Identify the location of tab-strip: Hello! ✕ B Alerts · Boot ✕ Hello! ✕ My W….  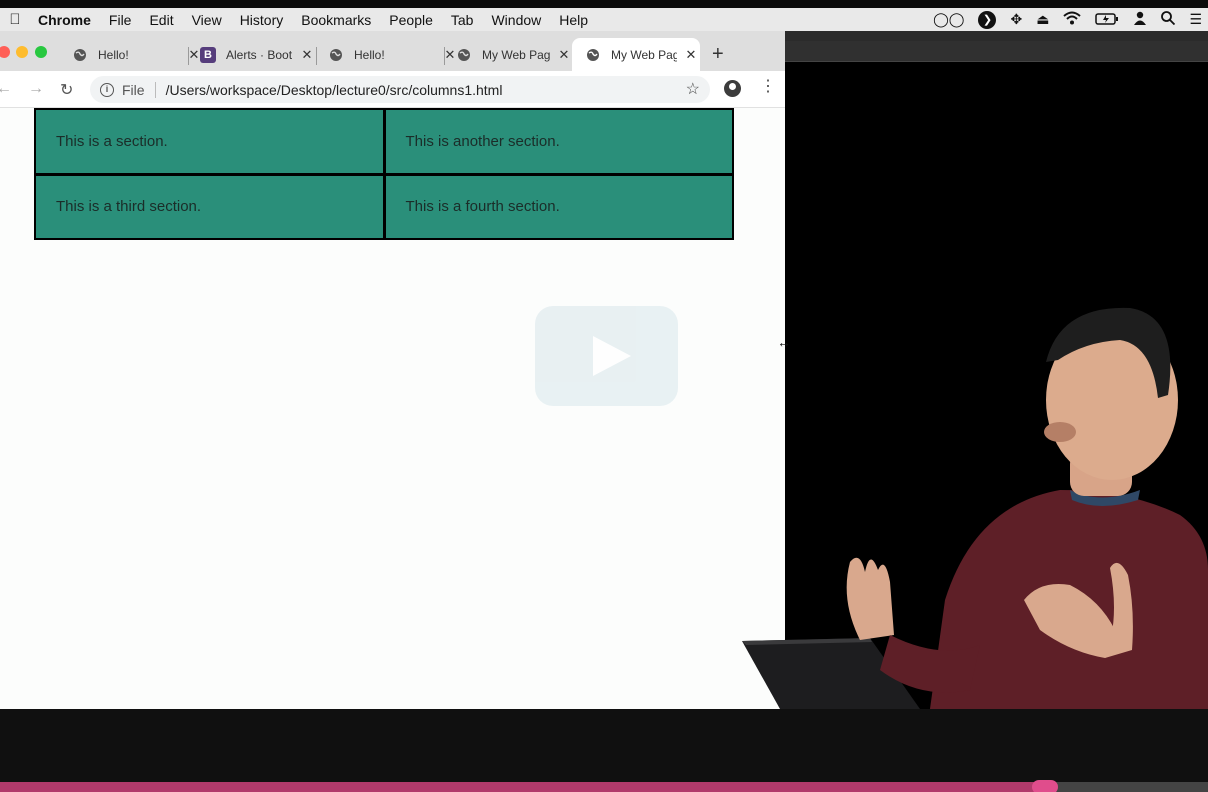
(392, 51).